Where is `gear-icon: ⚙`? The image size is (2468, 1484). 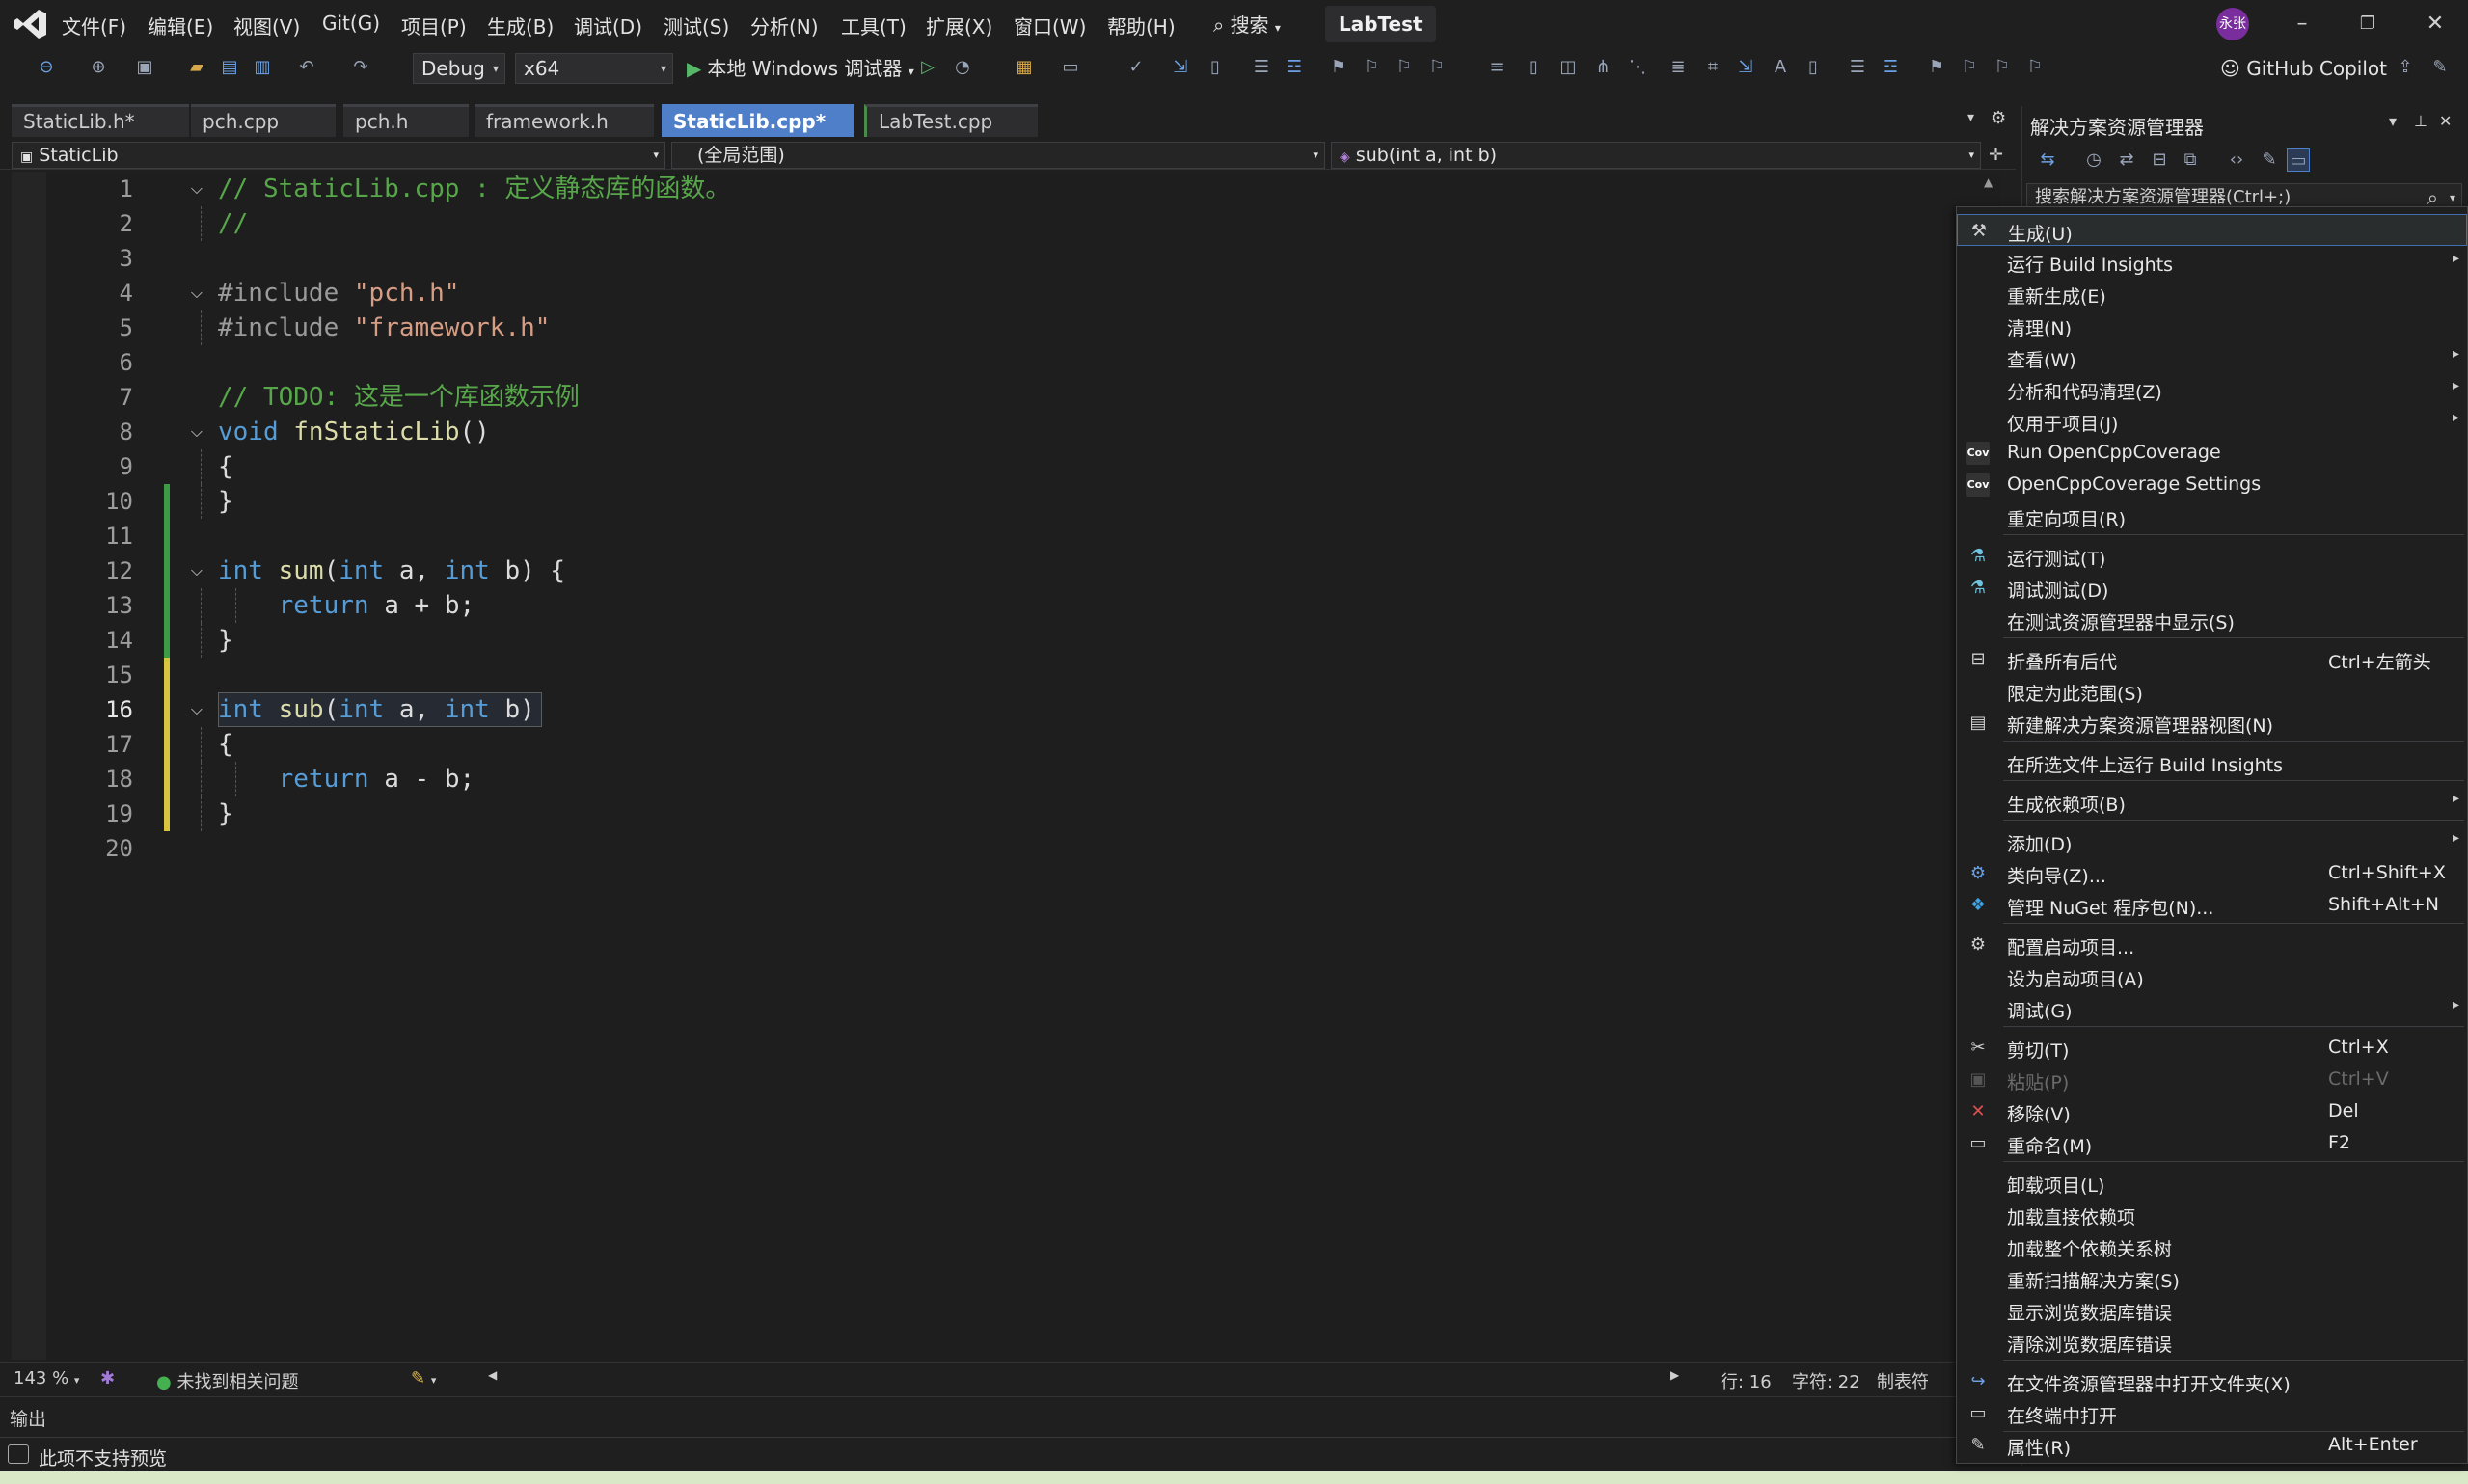
gear-icon: ⚙ is located at coordinates (1998, 118).